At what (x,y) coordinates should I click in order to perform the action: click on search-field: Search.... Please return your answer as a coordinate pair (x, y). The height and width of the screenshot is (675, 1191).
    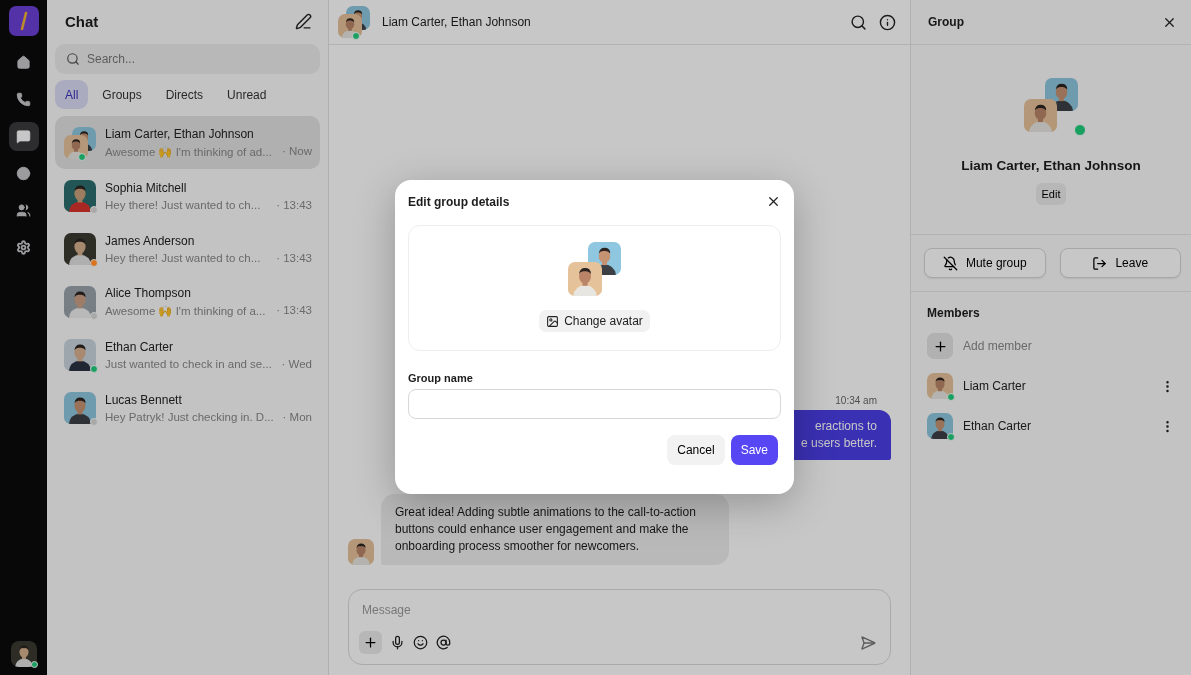
    Looking at the image, I should click on (187, 59).